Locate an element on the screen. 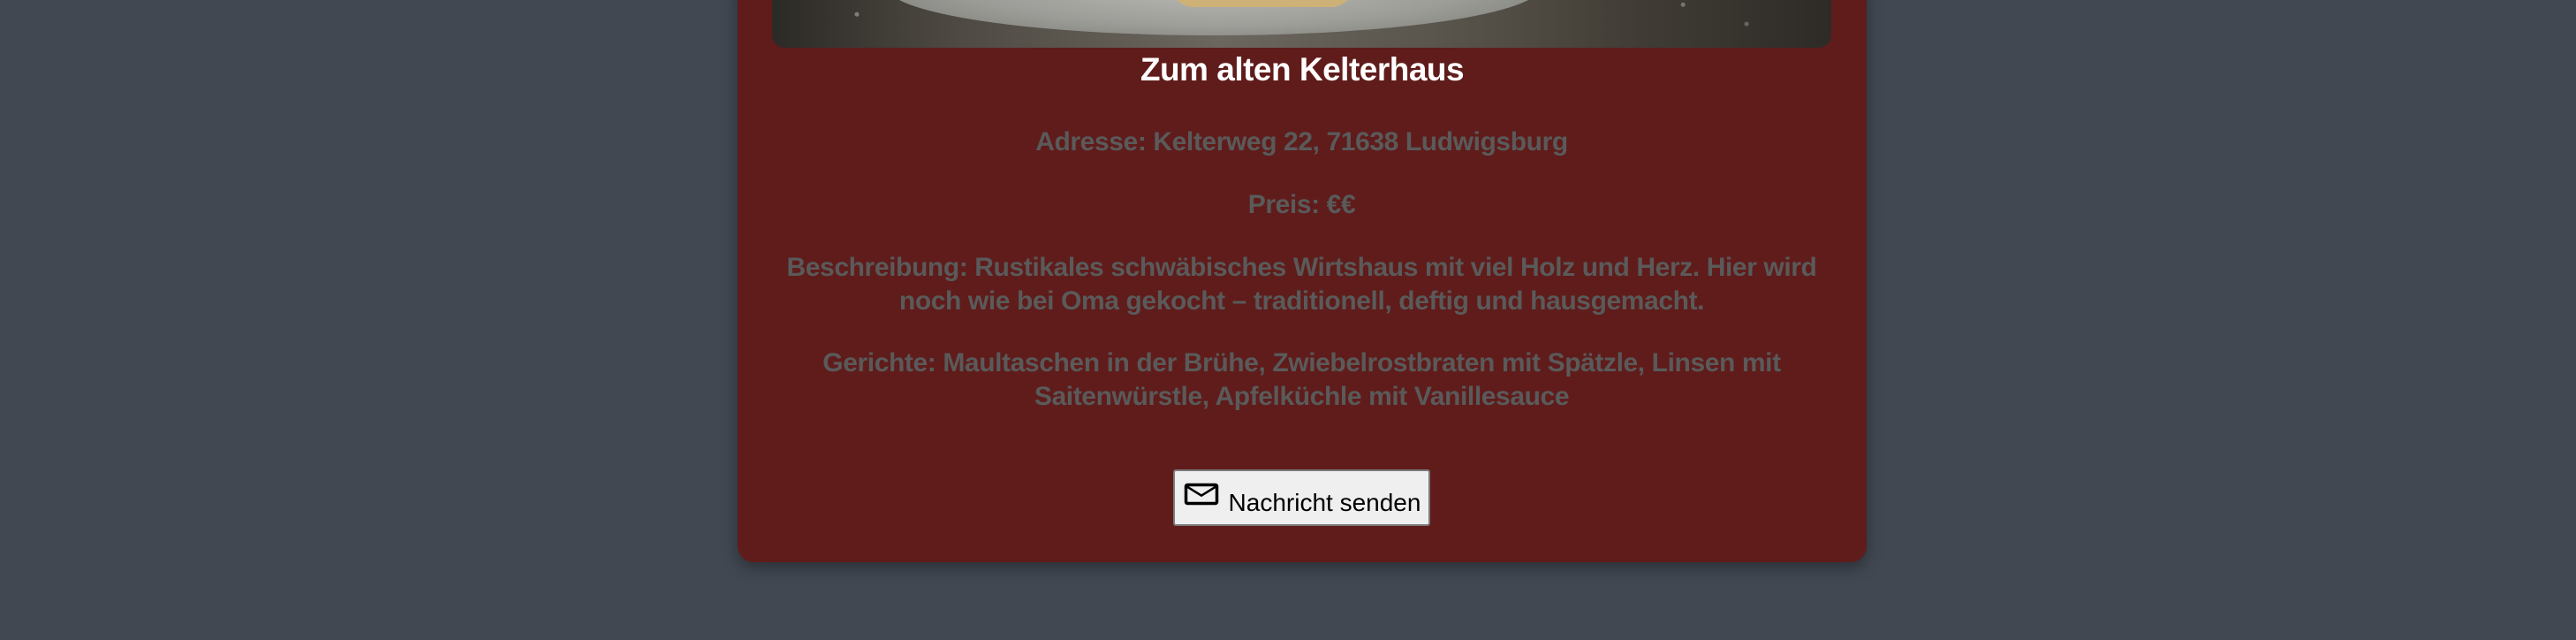  send-message-button: Nachricht senden is located at coordinates (1302, 497).